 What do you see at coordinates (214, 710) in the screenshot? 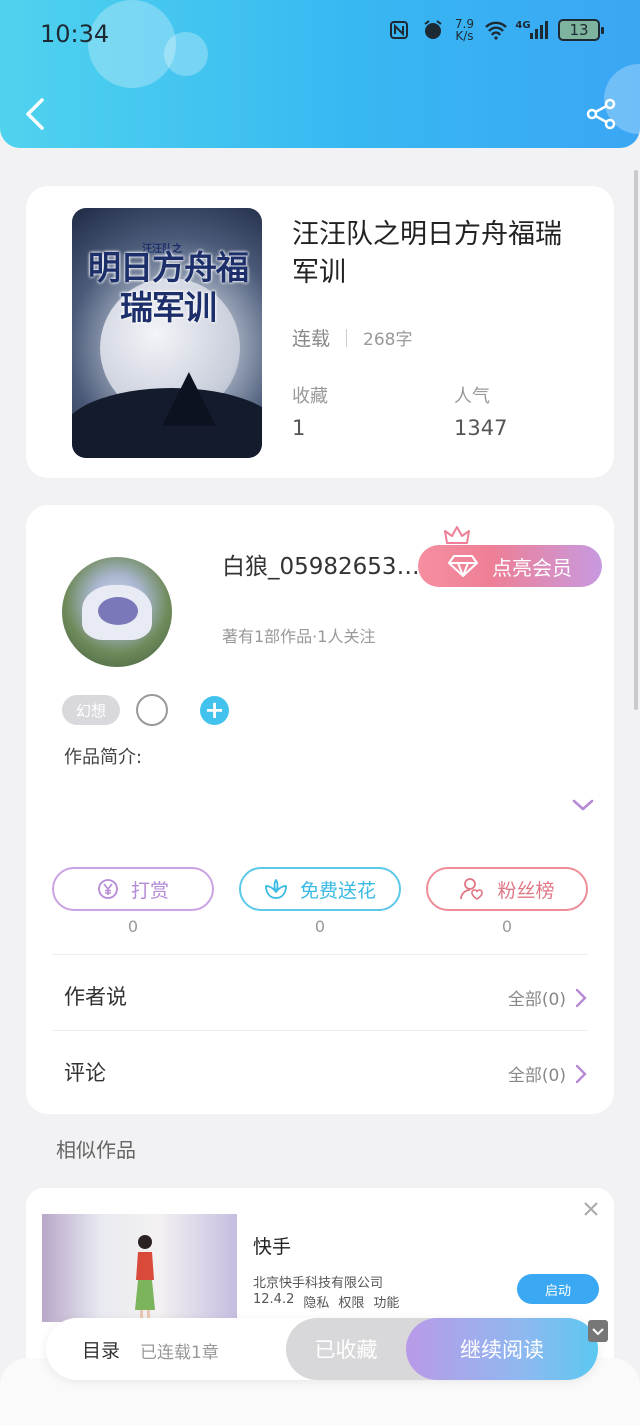
I see `add-tag-button: +` at bounding box center [214, 710].